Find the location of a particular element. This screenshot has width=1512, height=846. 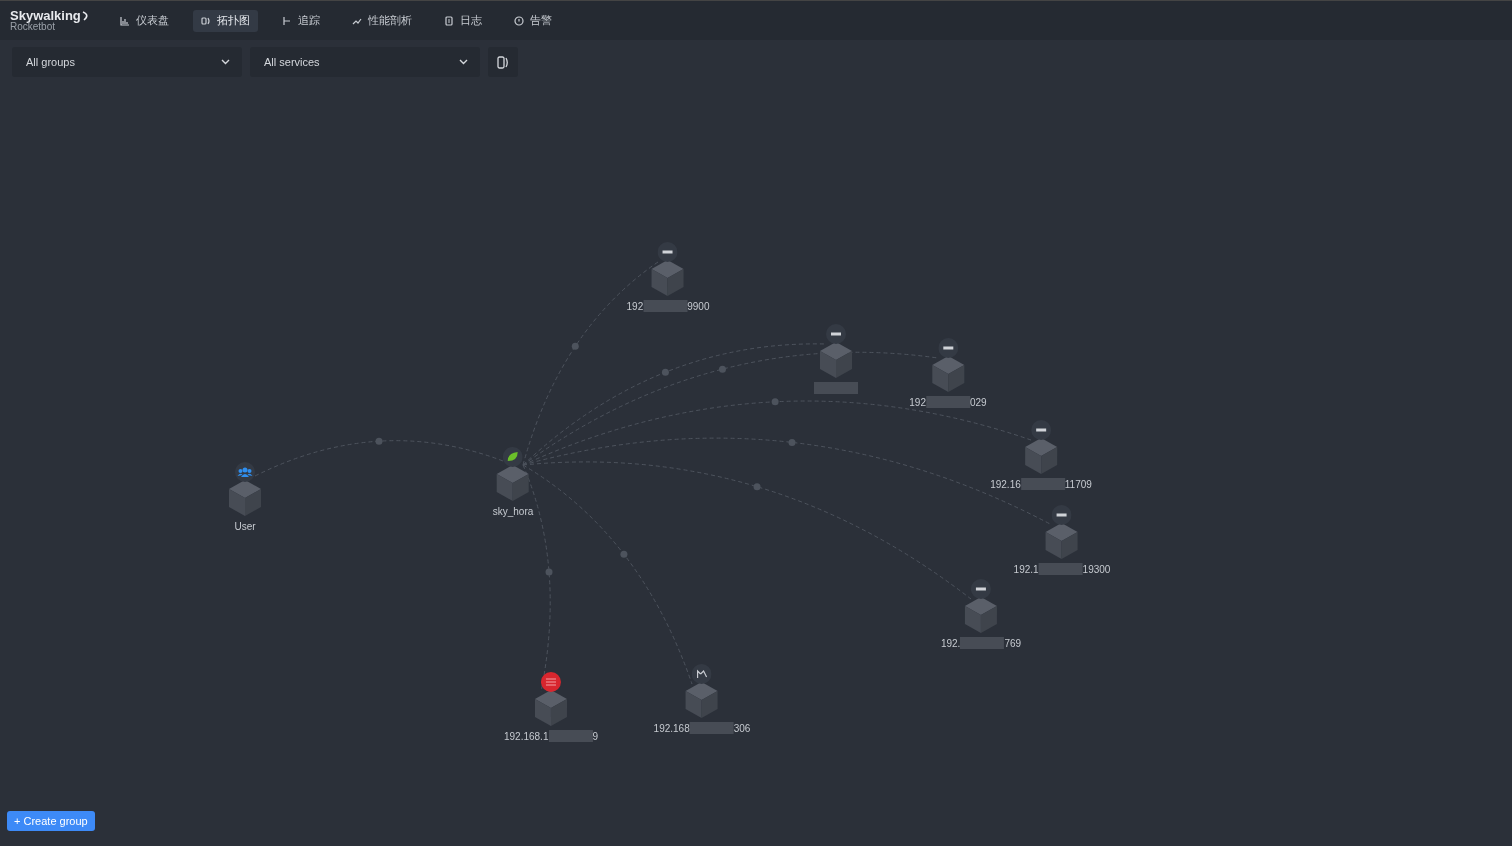

node-label: 19300 is located at coordinates (1096, 569).